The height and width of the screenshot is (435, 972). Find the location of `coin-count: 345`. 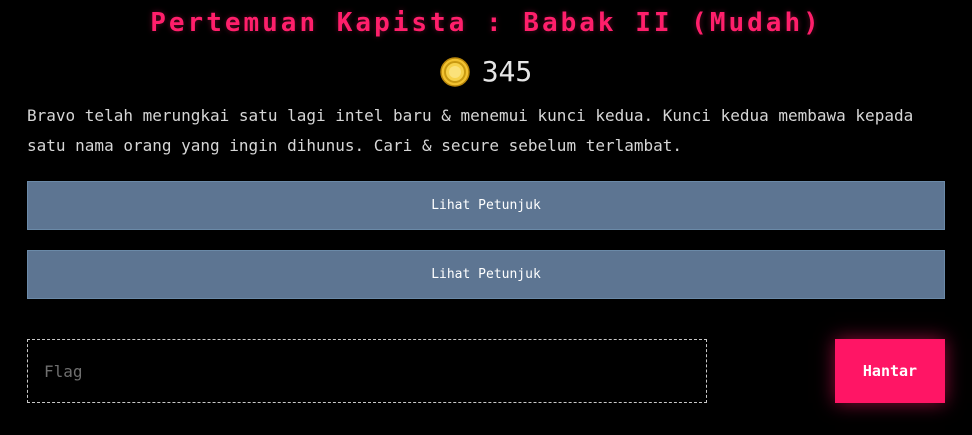

coin-count: 345 is located at coordinates (507, 71).